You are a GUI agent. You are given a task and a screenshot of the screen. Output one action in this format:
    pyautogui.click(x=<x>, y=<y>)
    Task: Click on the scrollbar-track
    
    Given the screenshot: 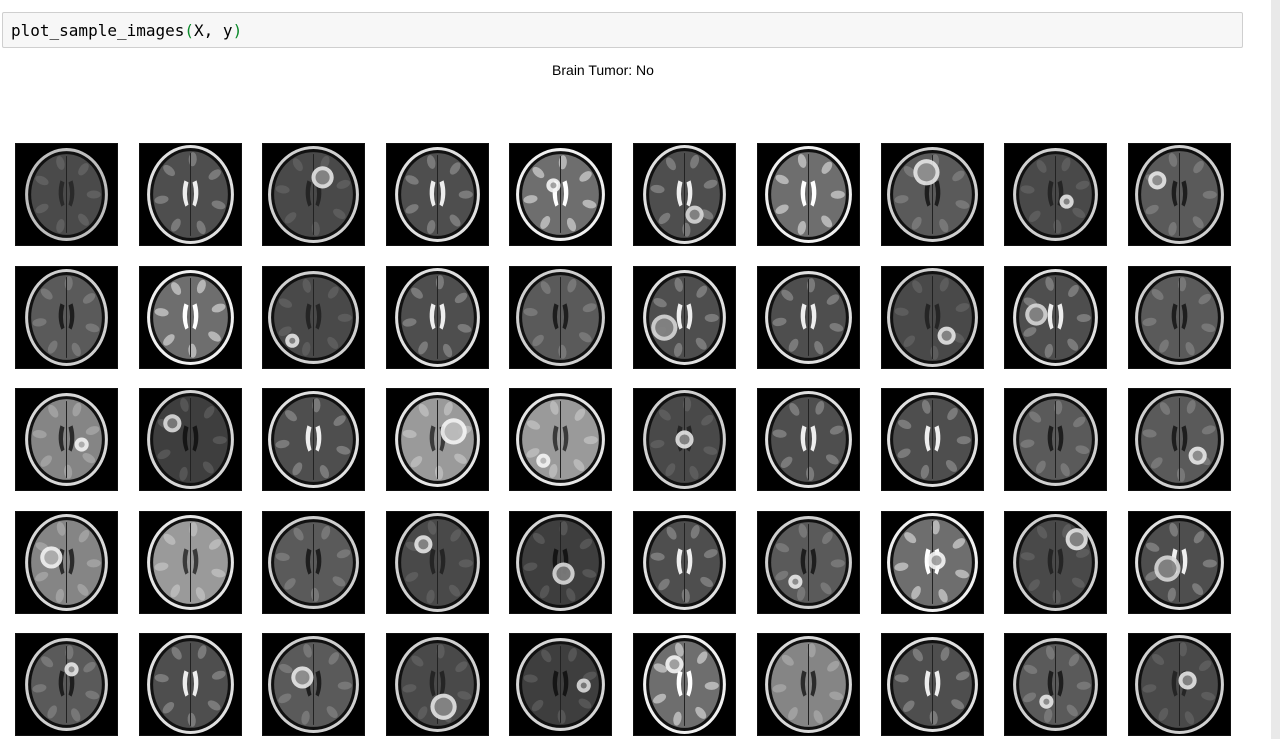 What is the action you would take?
    pyautogui.click(x=1275, y=369)
    